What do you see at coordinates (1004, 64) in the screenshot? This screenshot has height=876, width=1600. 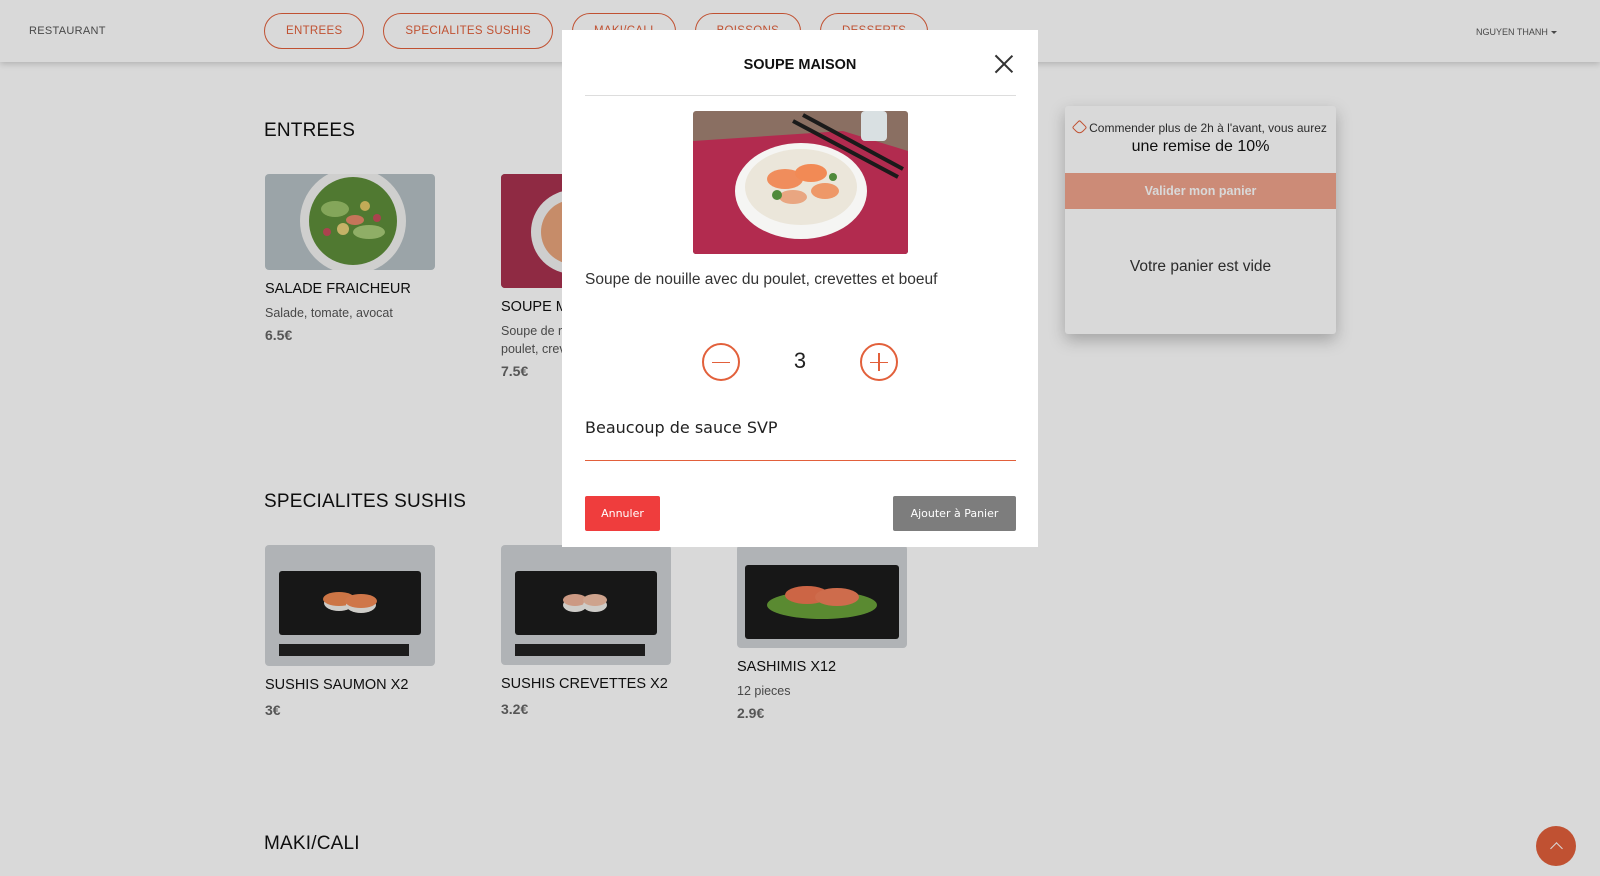 I see `close-icon` at bounding box center [1004, 64].